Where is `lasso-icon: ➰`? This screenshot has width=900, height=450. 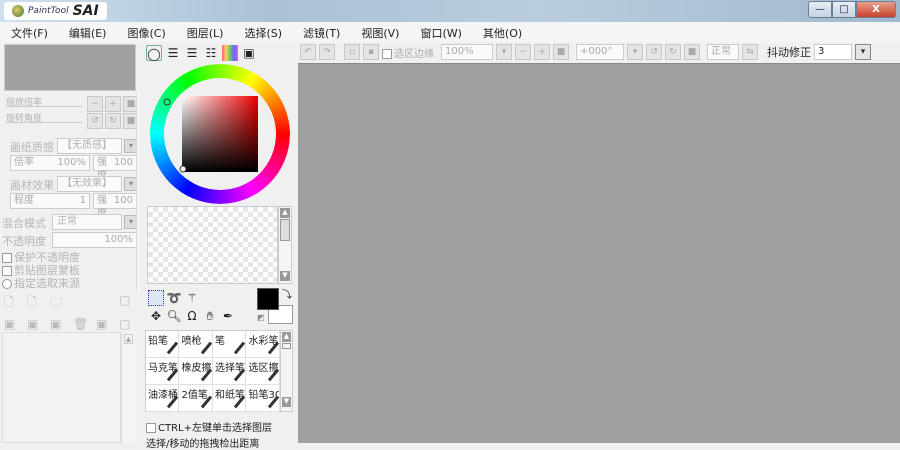 lasso-icon: ➰ is located at coordinates (174, 298).